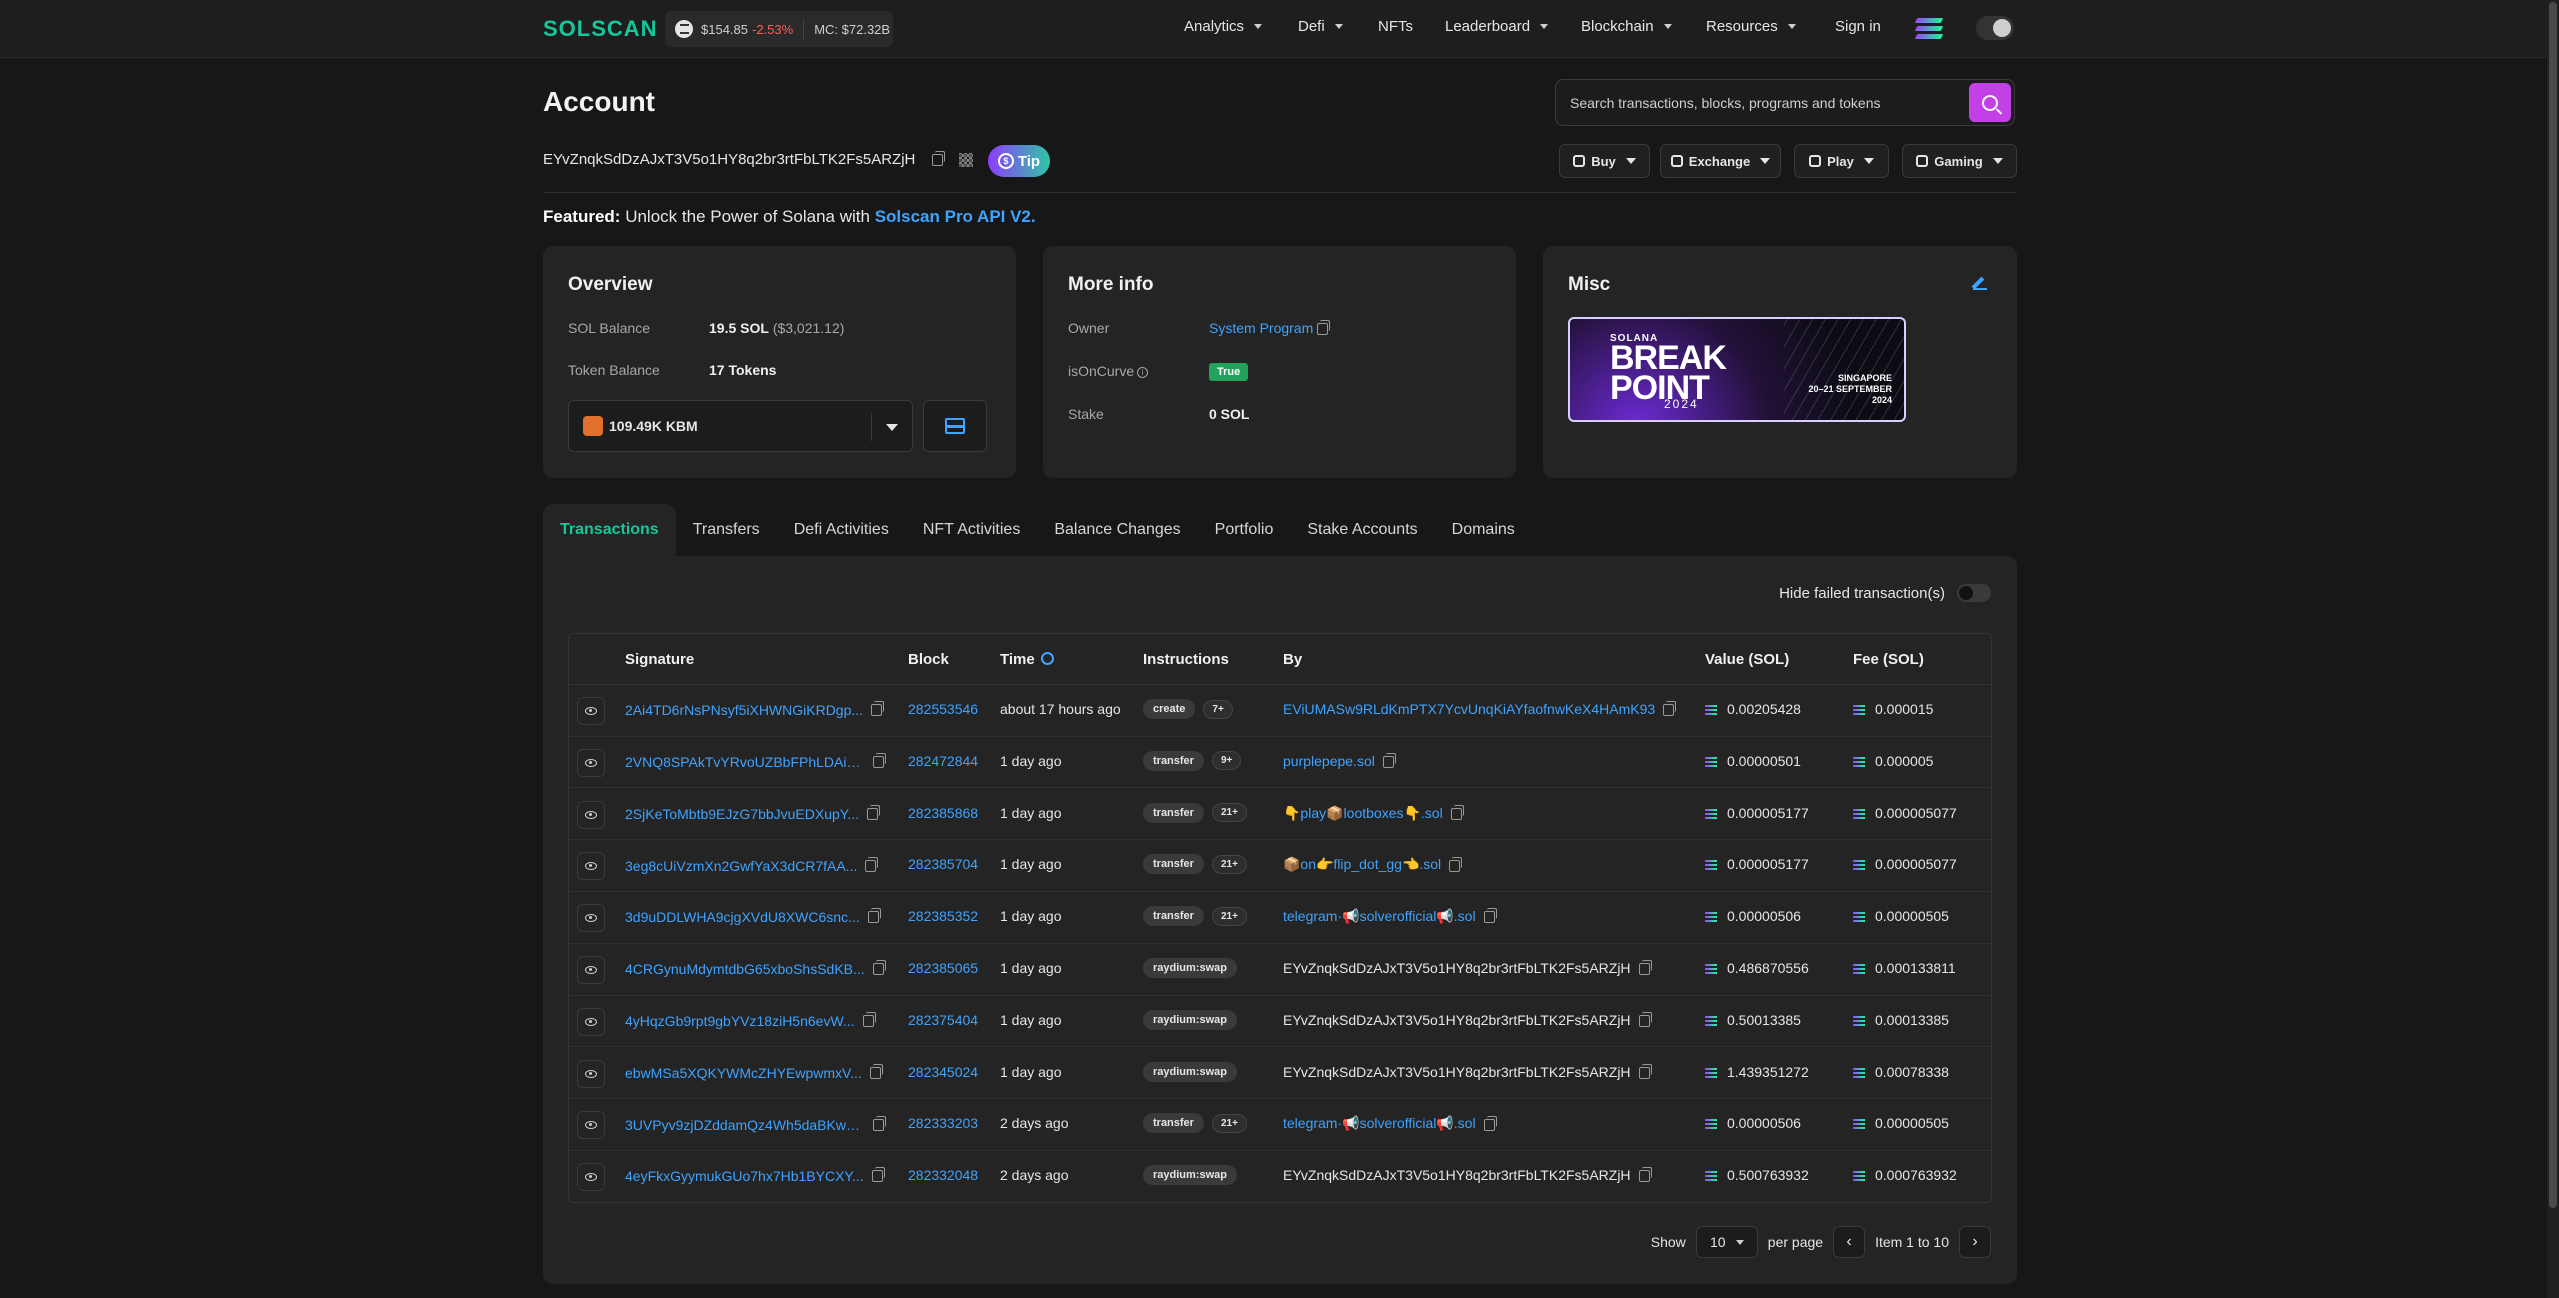 The image size is (2559, 1298). What do you see at coordinates (2553, 605) in the screenshot?
I see `scrollbar-thumb` at bounding box center [2553, 605].